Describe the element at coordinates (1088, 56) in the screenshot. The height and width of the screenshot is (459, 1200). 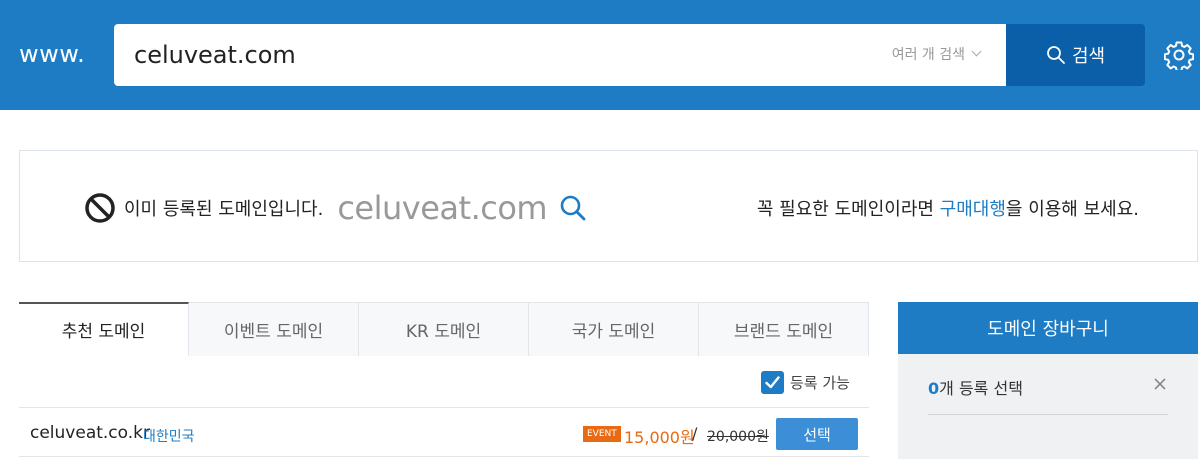
I see `search-button-label: 검색` at that location.